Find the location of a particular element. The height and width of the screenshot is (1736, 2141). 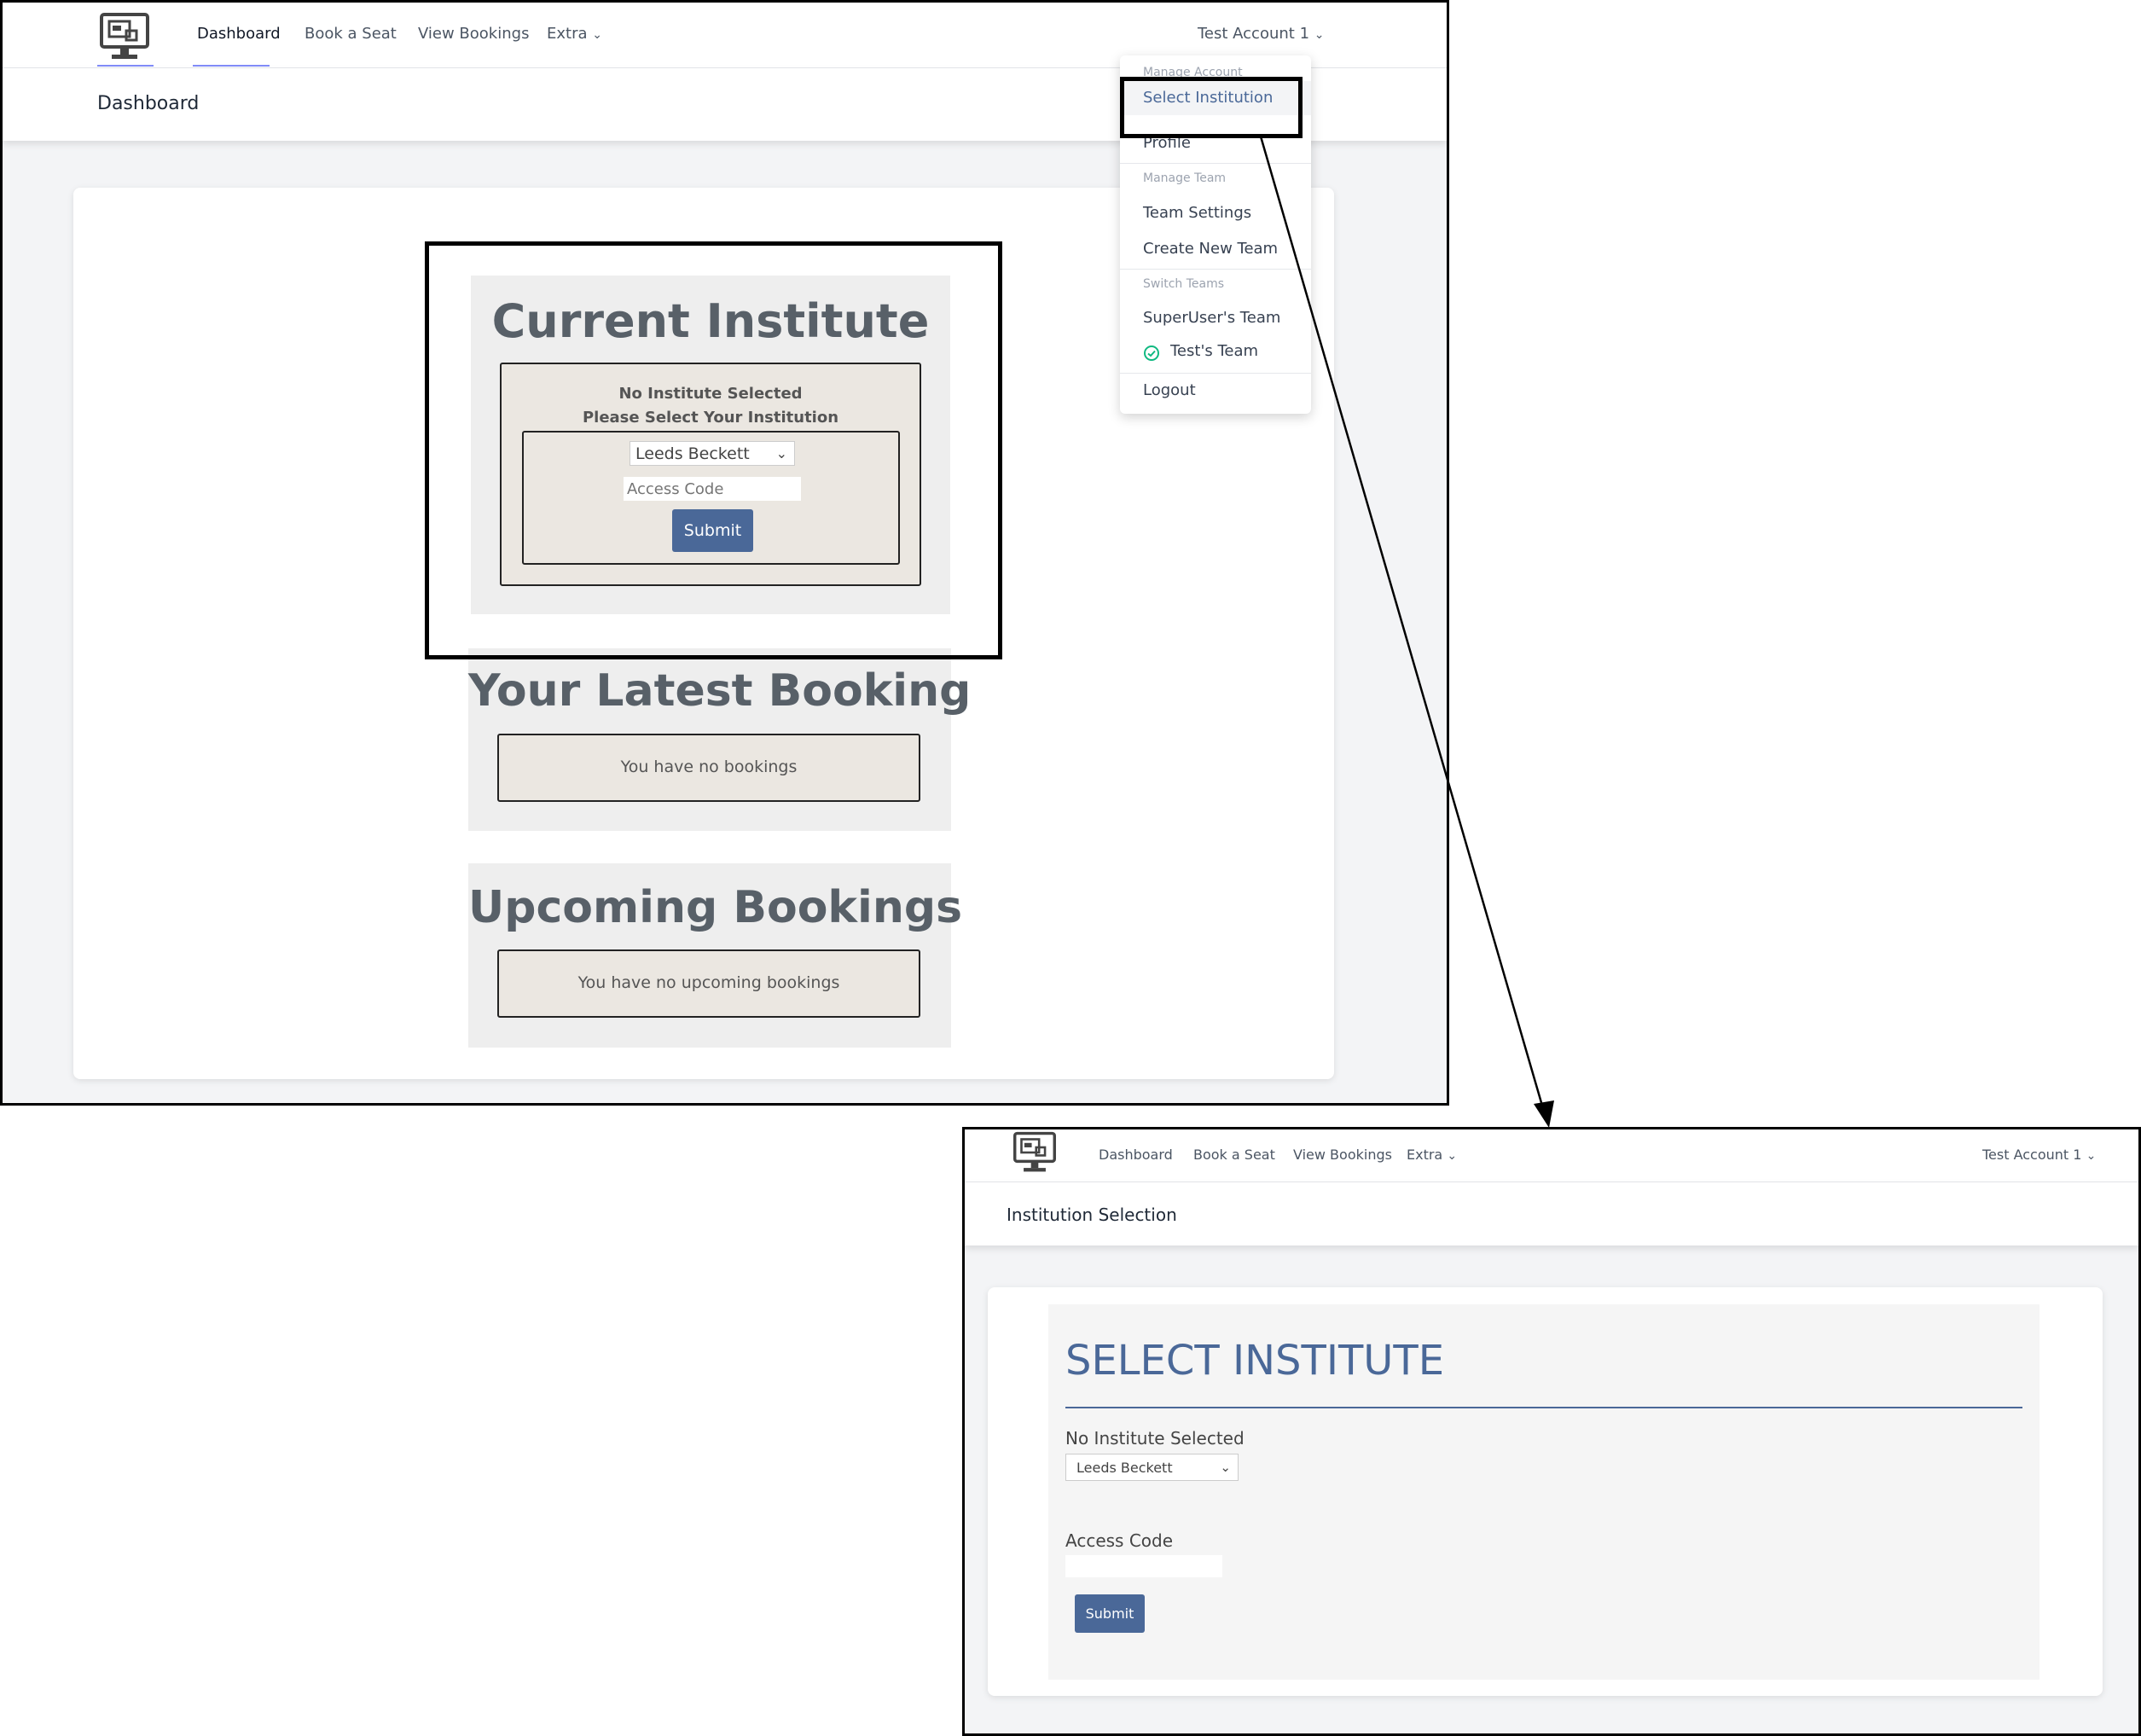

select-institute-heading: SELECT INSTITUTE is located at coordinates (1255, 1361).